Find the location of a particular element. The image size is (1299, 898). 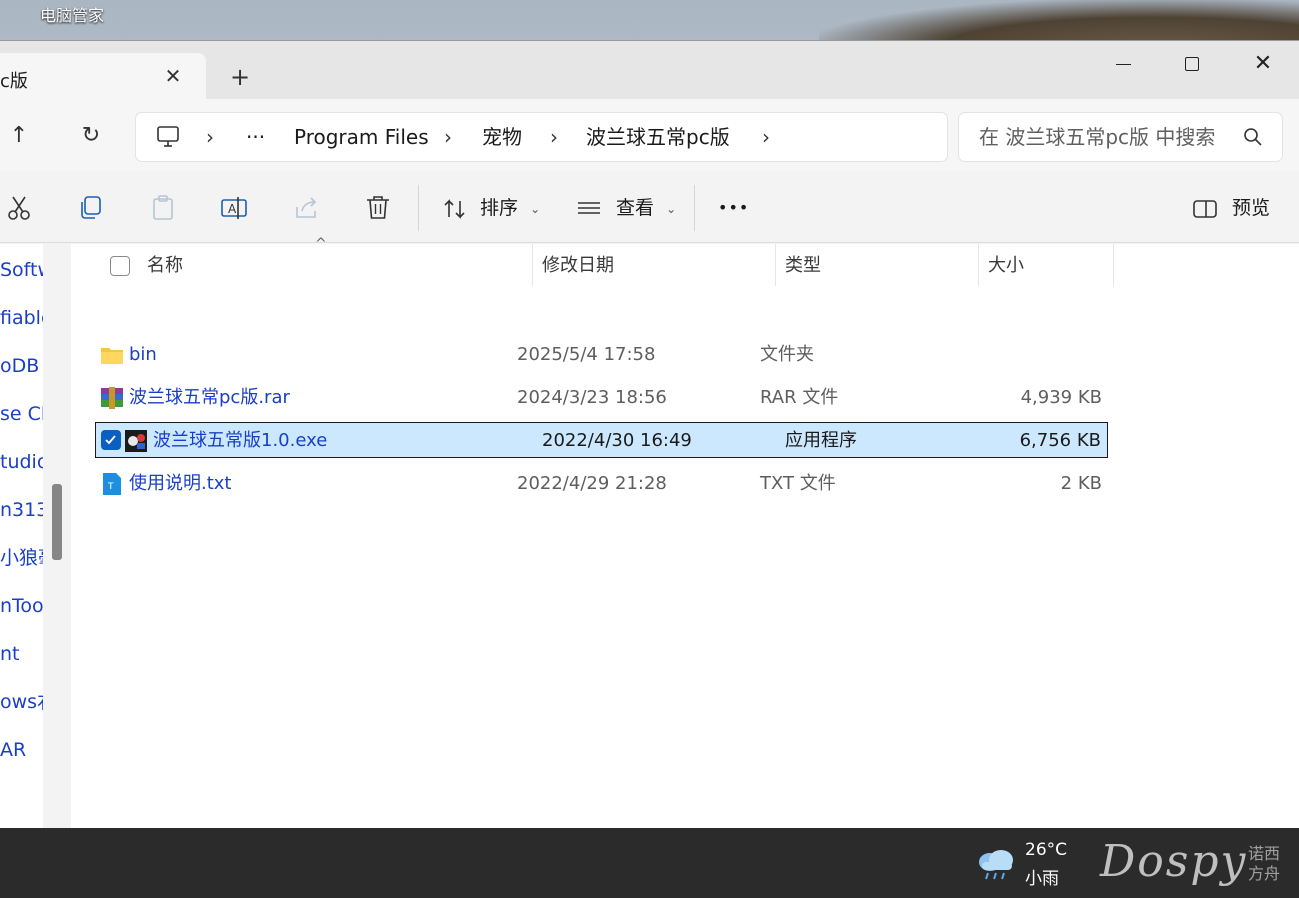

row-checkbox-checked is located at coordinates (111, 440).